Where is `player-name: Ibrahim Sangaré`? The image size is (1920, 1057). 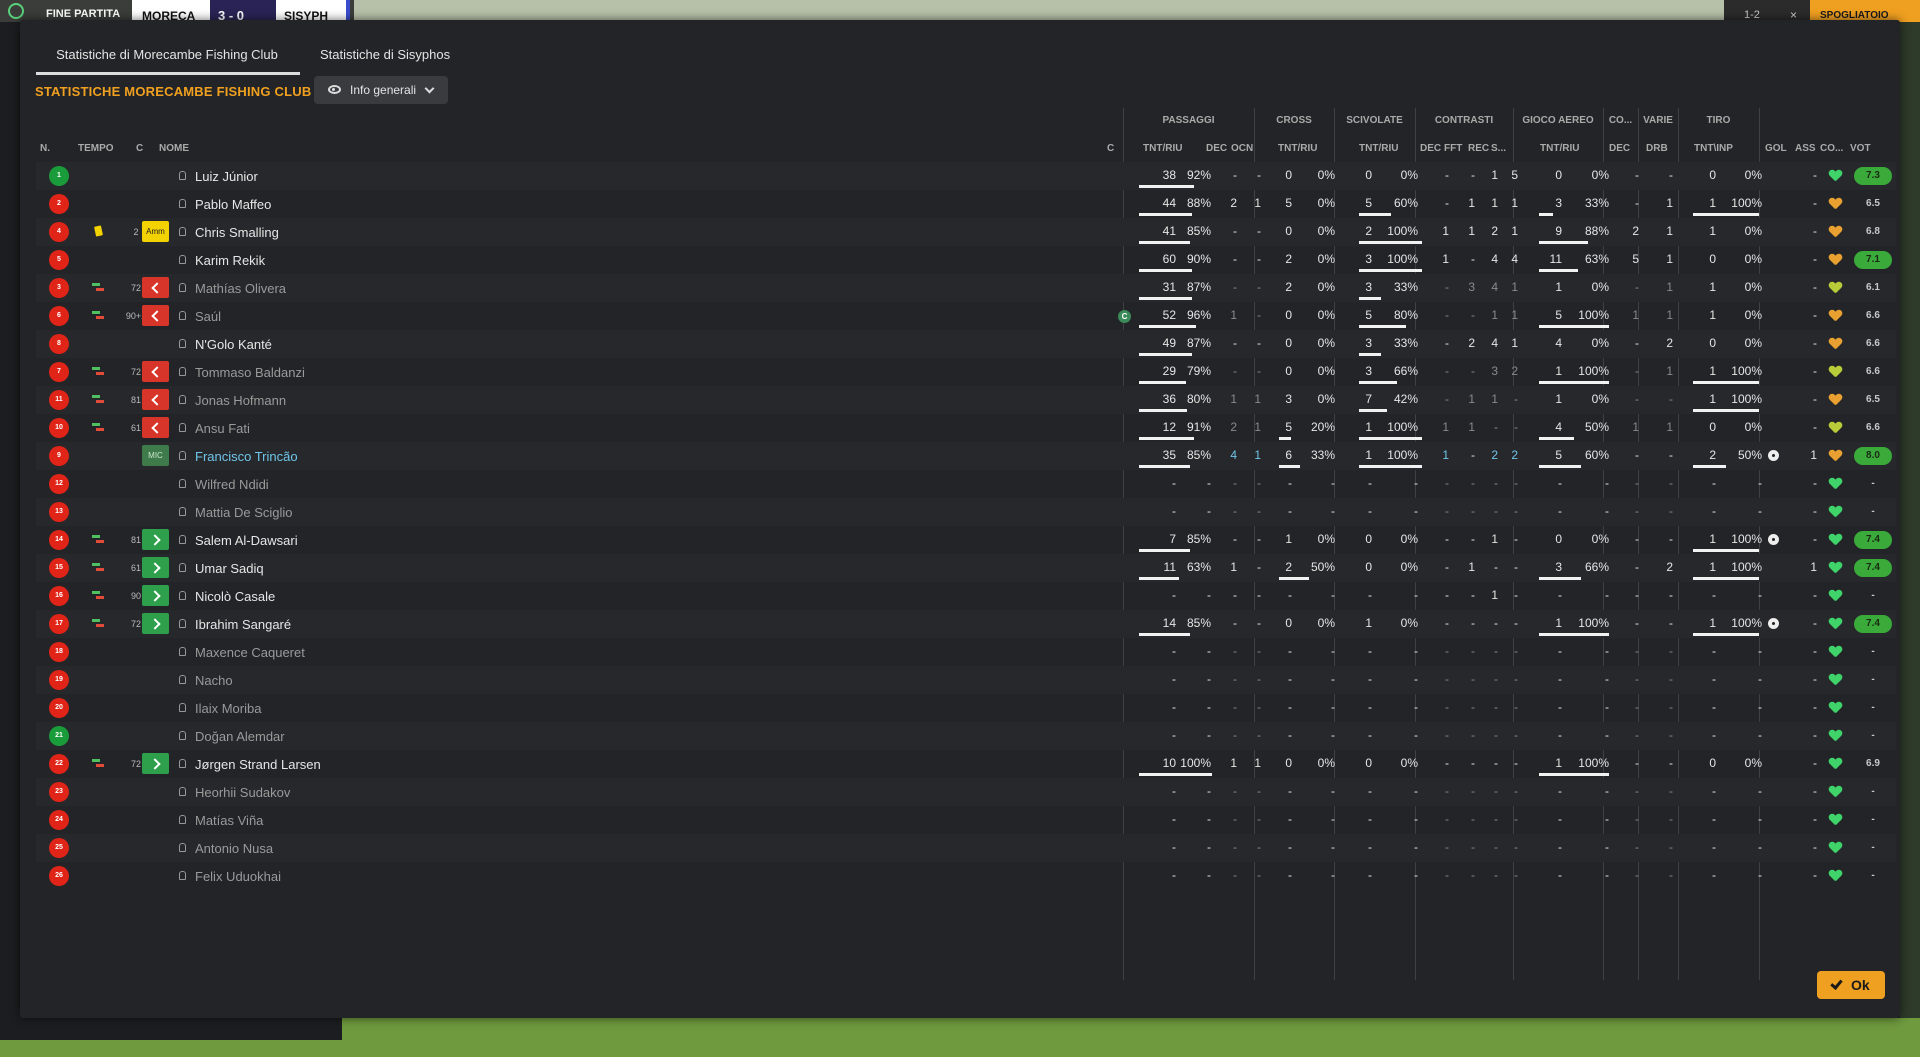 player-name: Ibrahim Sangaré is located at coordinates (243, 624).